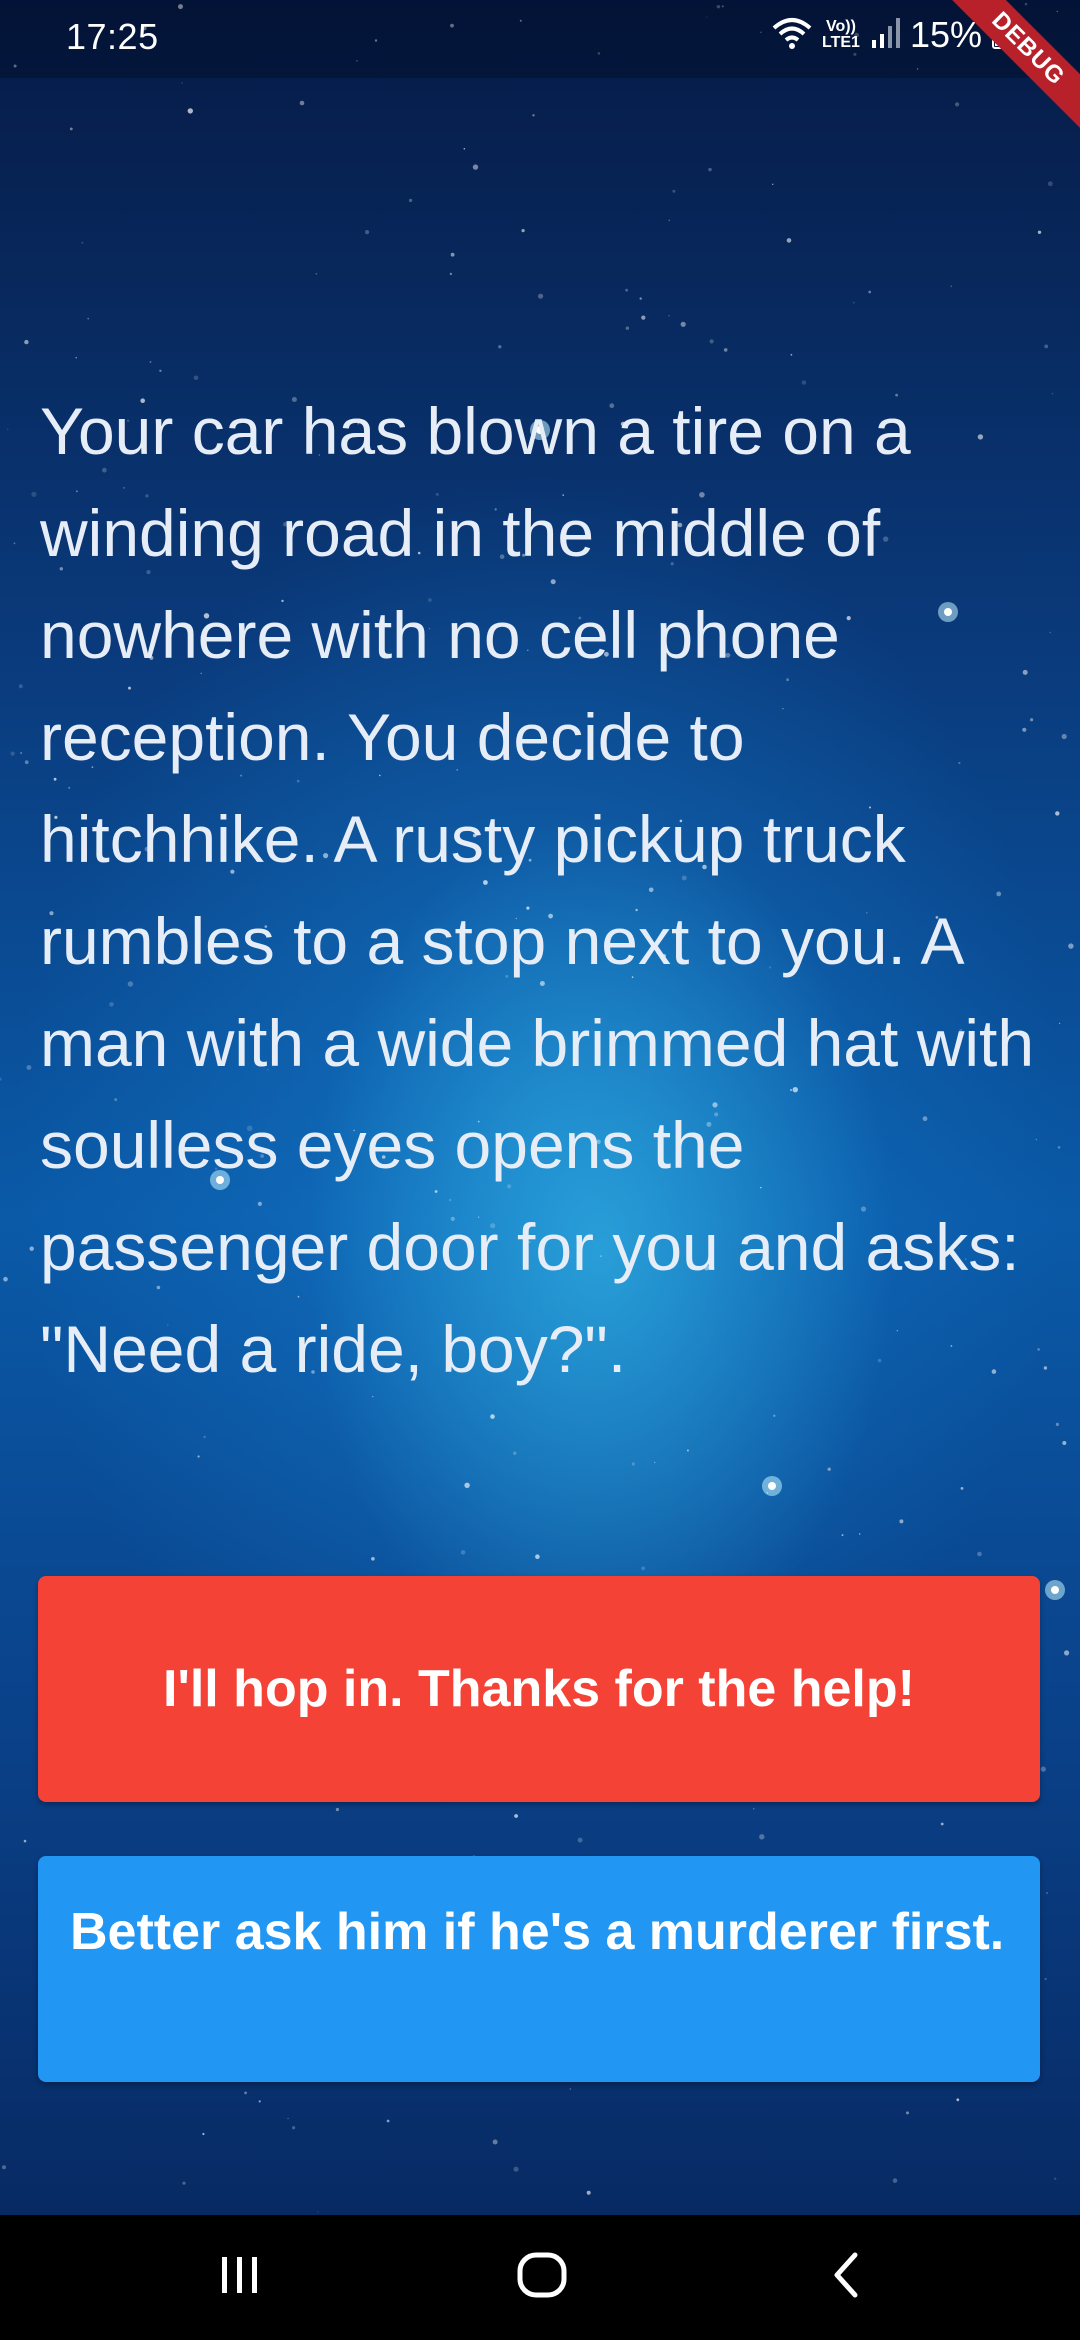  I want to click on home-button, so click(542, 2277).